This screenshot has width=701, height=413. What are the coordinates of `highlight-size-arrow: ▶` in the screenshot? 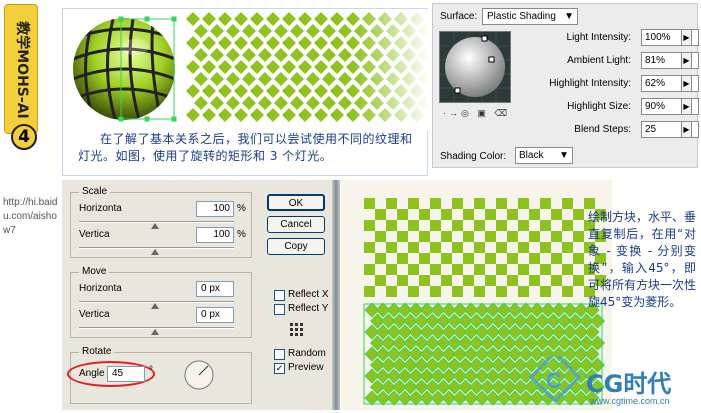 It's located at (686, 106).